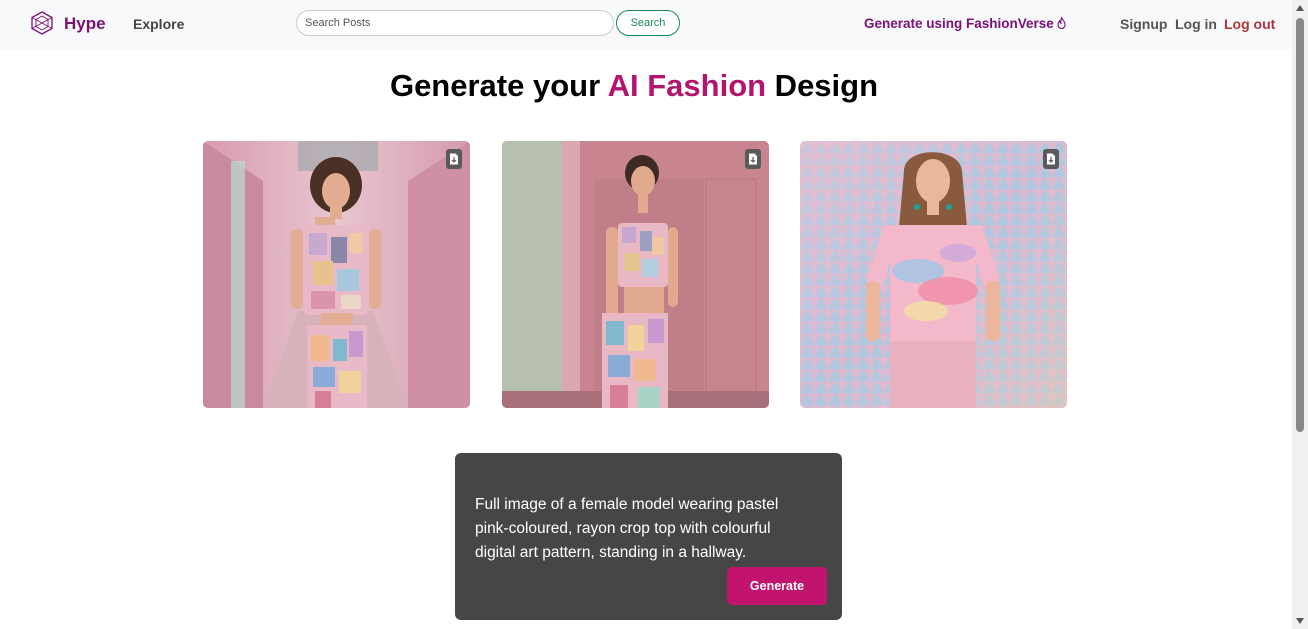  I want to click on search-input, so click(455, 23).